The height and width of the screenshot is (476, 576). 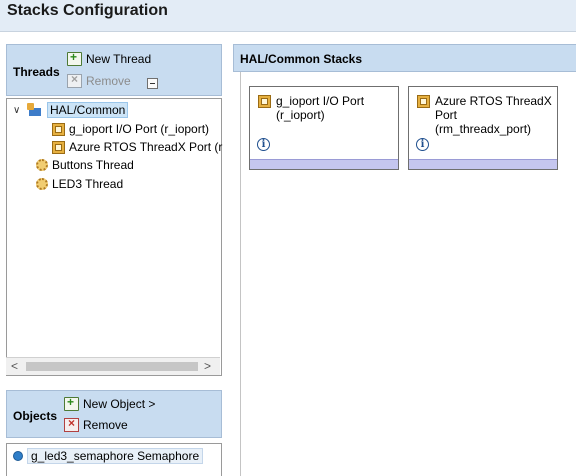 What do you see at coordinates (74, 80) in the screenshot?
I see `remove-icon` at bounding box center [74, 80].